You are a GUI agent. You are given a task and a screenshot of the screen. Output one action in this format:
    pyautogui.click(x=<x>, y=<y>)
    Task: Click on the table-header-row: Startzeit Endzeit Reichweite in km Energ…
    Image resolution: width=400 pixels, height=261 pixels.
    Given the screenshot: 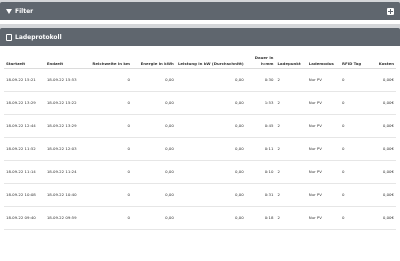 What is the action you would take?
    pyautogui.click(x=200, y=57)
    